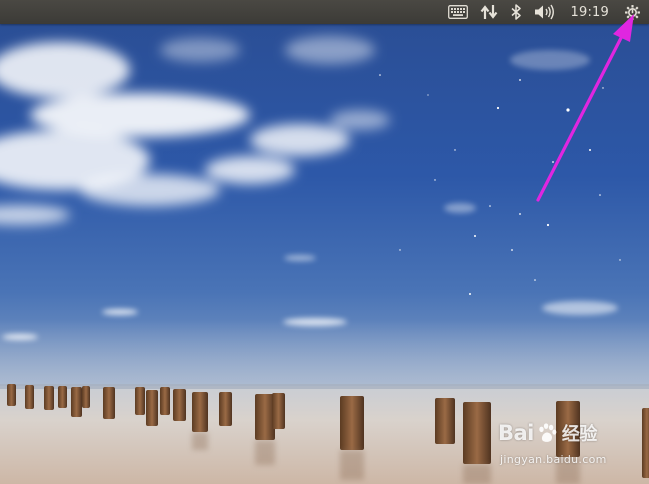 This screenshot has width=649, height=484. I want to click on clock-indicator: 19:19, so click(590, 12).